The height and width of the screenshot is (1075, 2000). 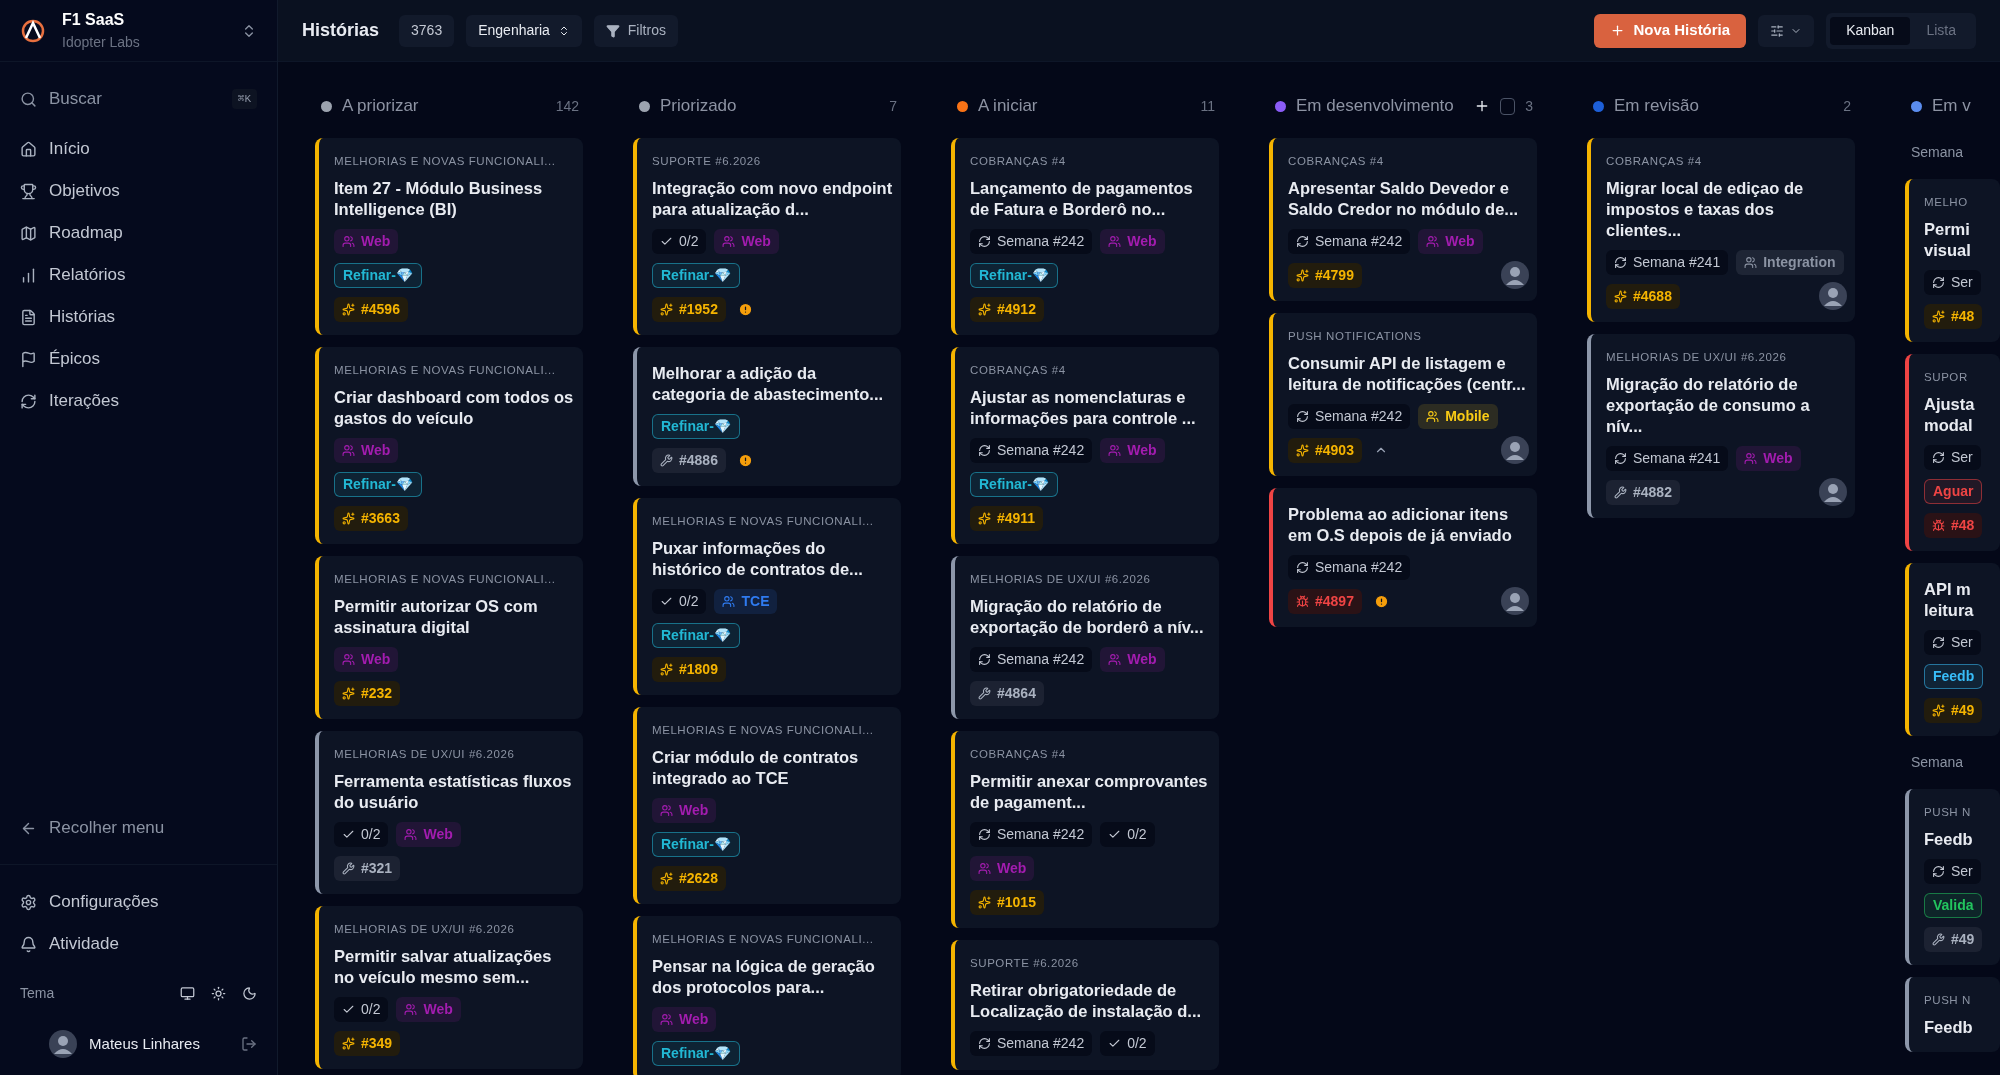 What do you see at coordinates (124, 99) in the screenshot?
I see `search-field: Buscar` at bounding box center [124, 99].